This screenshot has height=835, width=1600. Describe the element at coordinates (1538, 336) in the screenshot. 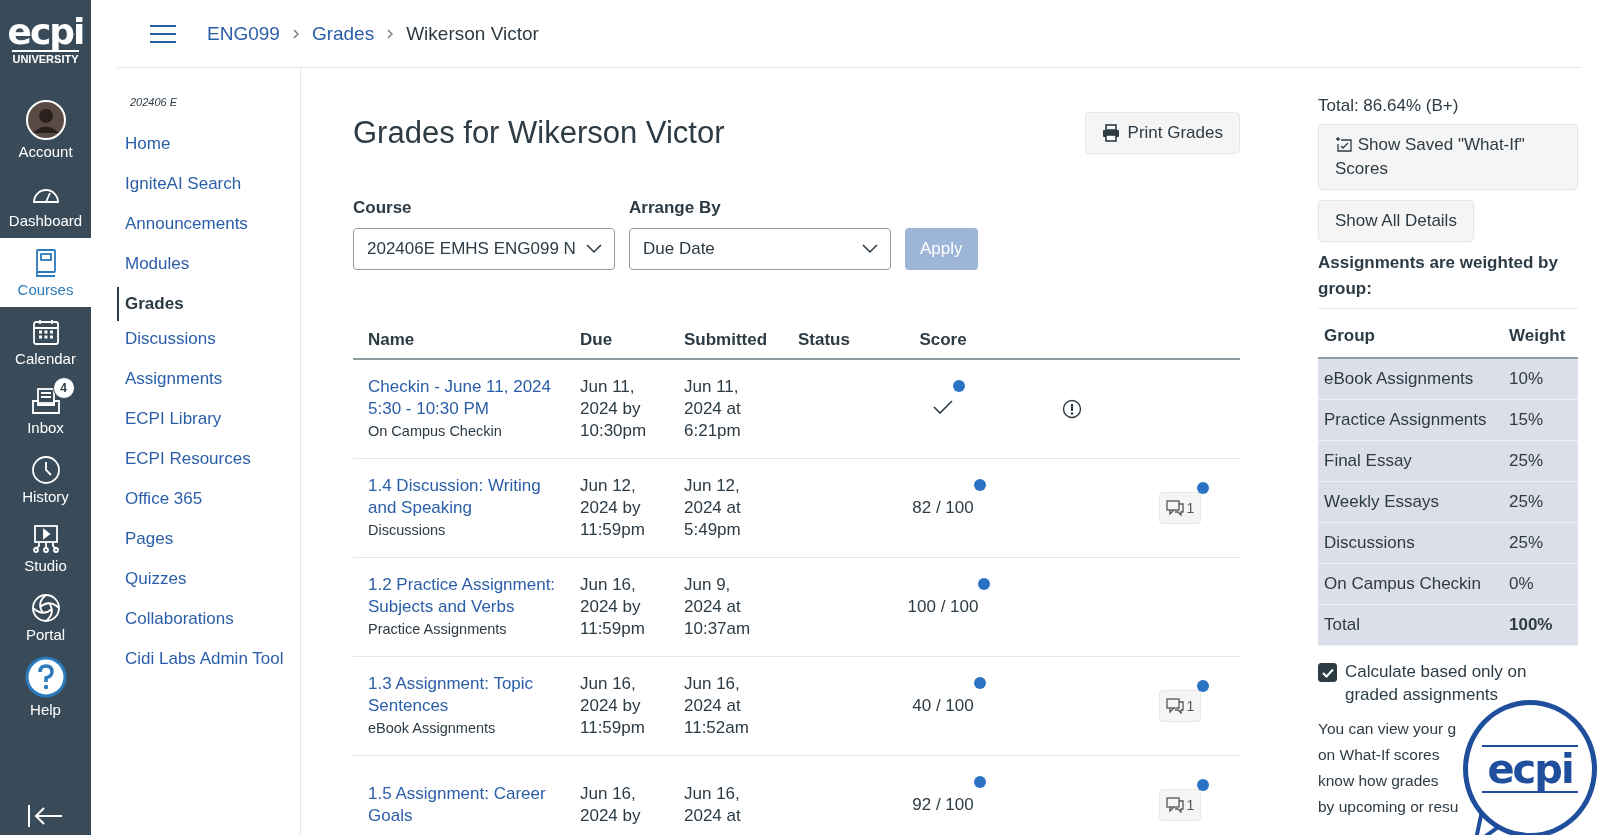

I see `column-header: Weight` at that location.